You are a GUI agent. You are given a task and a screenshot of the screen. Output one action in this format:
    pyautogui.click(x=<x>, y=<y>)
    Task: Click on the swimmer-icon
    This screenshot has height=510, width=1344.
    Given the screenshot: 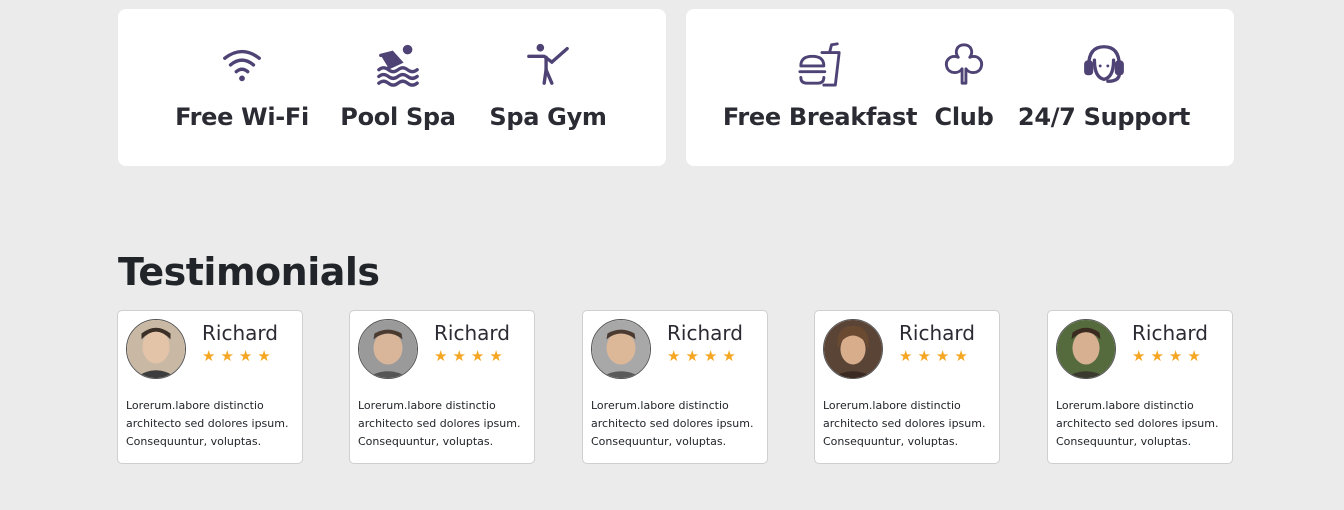 What is the action you would take?
    pyautogui.click(x=398, y=64)
    